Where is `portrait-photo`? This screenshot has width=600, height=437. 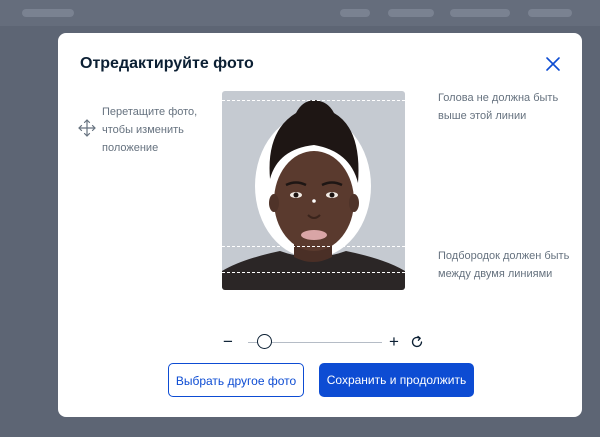 portrait-photo is located at coordinates (313, 195).